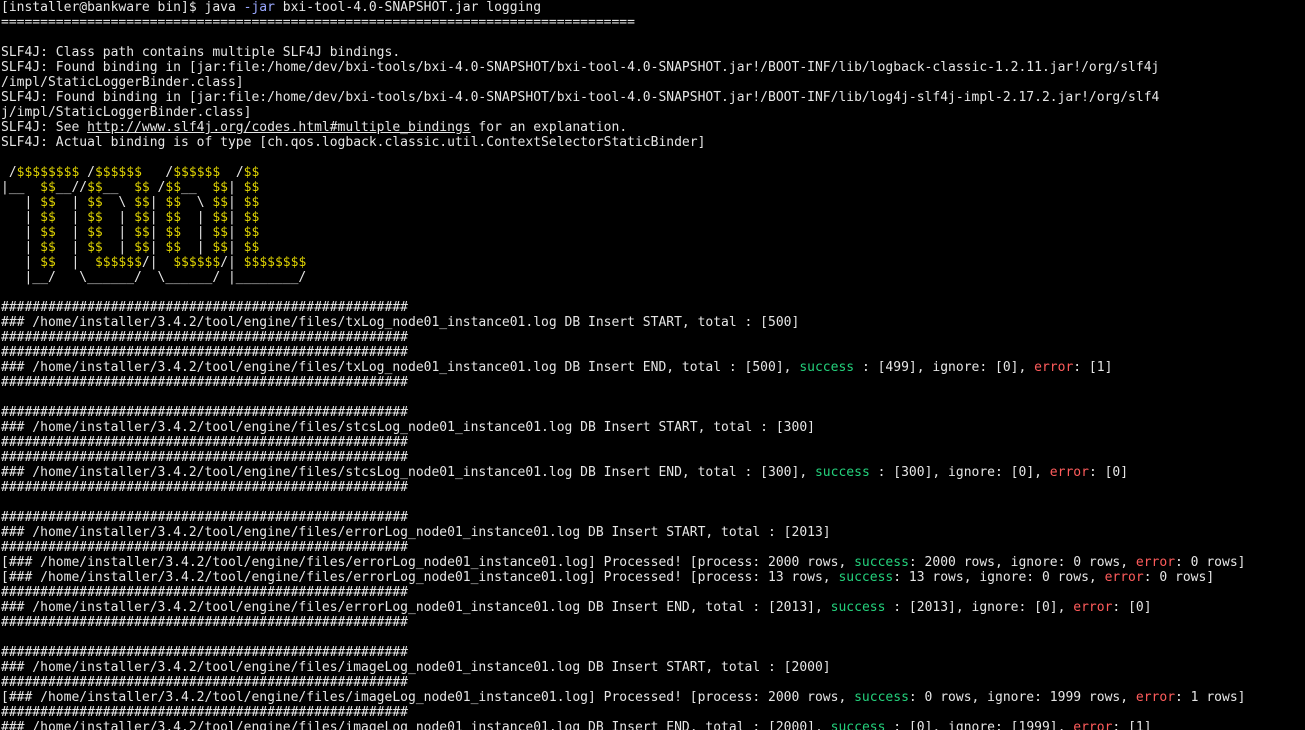  I want to click on terminal-text: : [300], ignore: [0],, so click(959, 472).